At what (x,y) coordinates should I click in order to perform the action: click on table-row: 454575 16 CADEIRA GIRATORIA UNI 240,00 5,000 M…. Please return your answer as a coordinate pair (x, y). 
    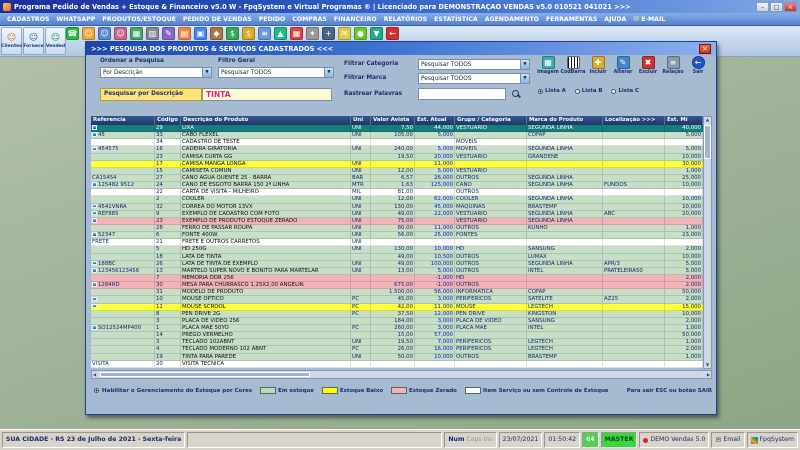
    Looking at the image, I should click on (397, 150).